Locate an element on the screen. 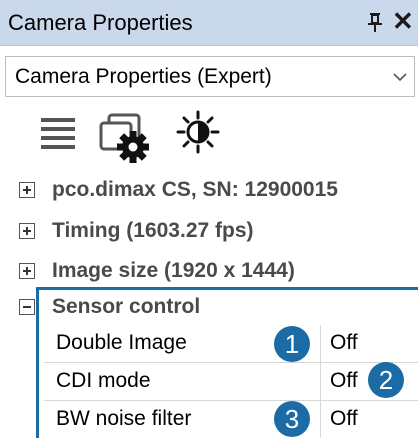 Image resolution: width=418 pixels, height=438 pixels. tree-group-label: pco.dimax CS, SN: 12900015 is located at coordinates (195, 189).